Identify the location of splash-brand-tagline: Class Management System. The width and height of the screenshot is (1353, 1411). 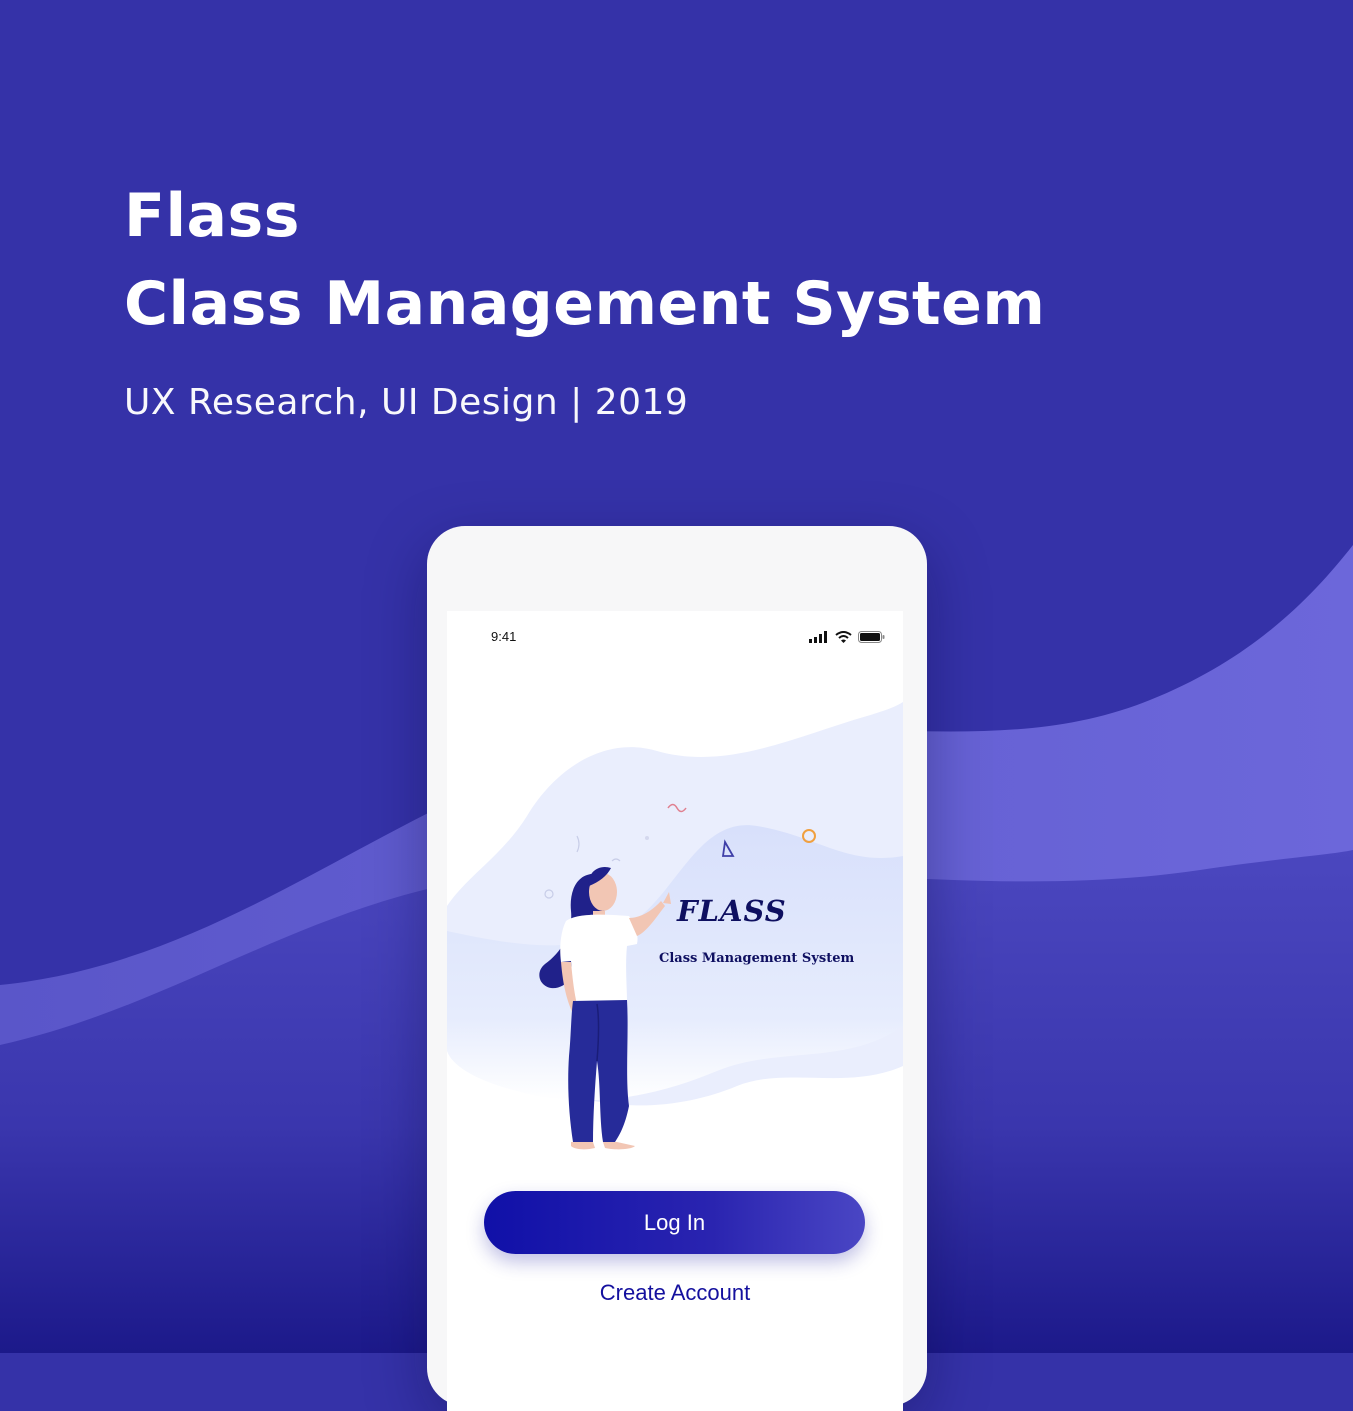
(757, 958).